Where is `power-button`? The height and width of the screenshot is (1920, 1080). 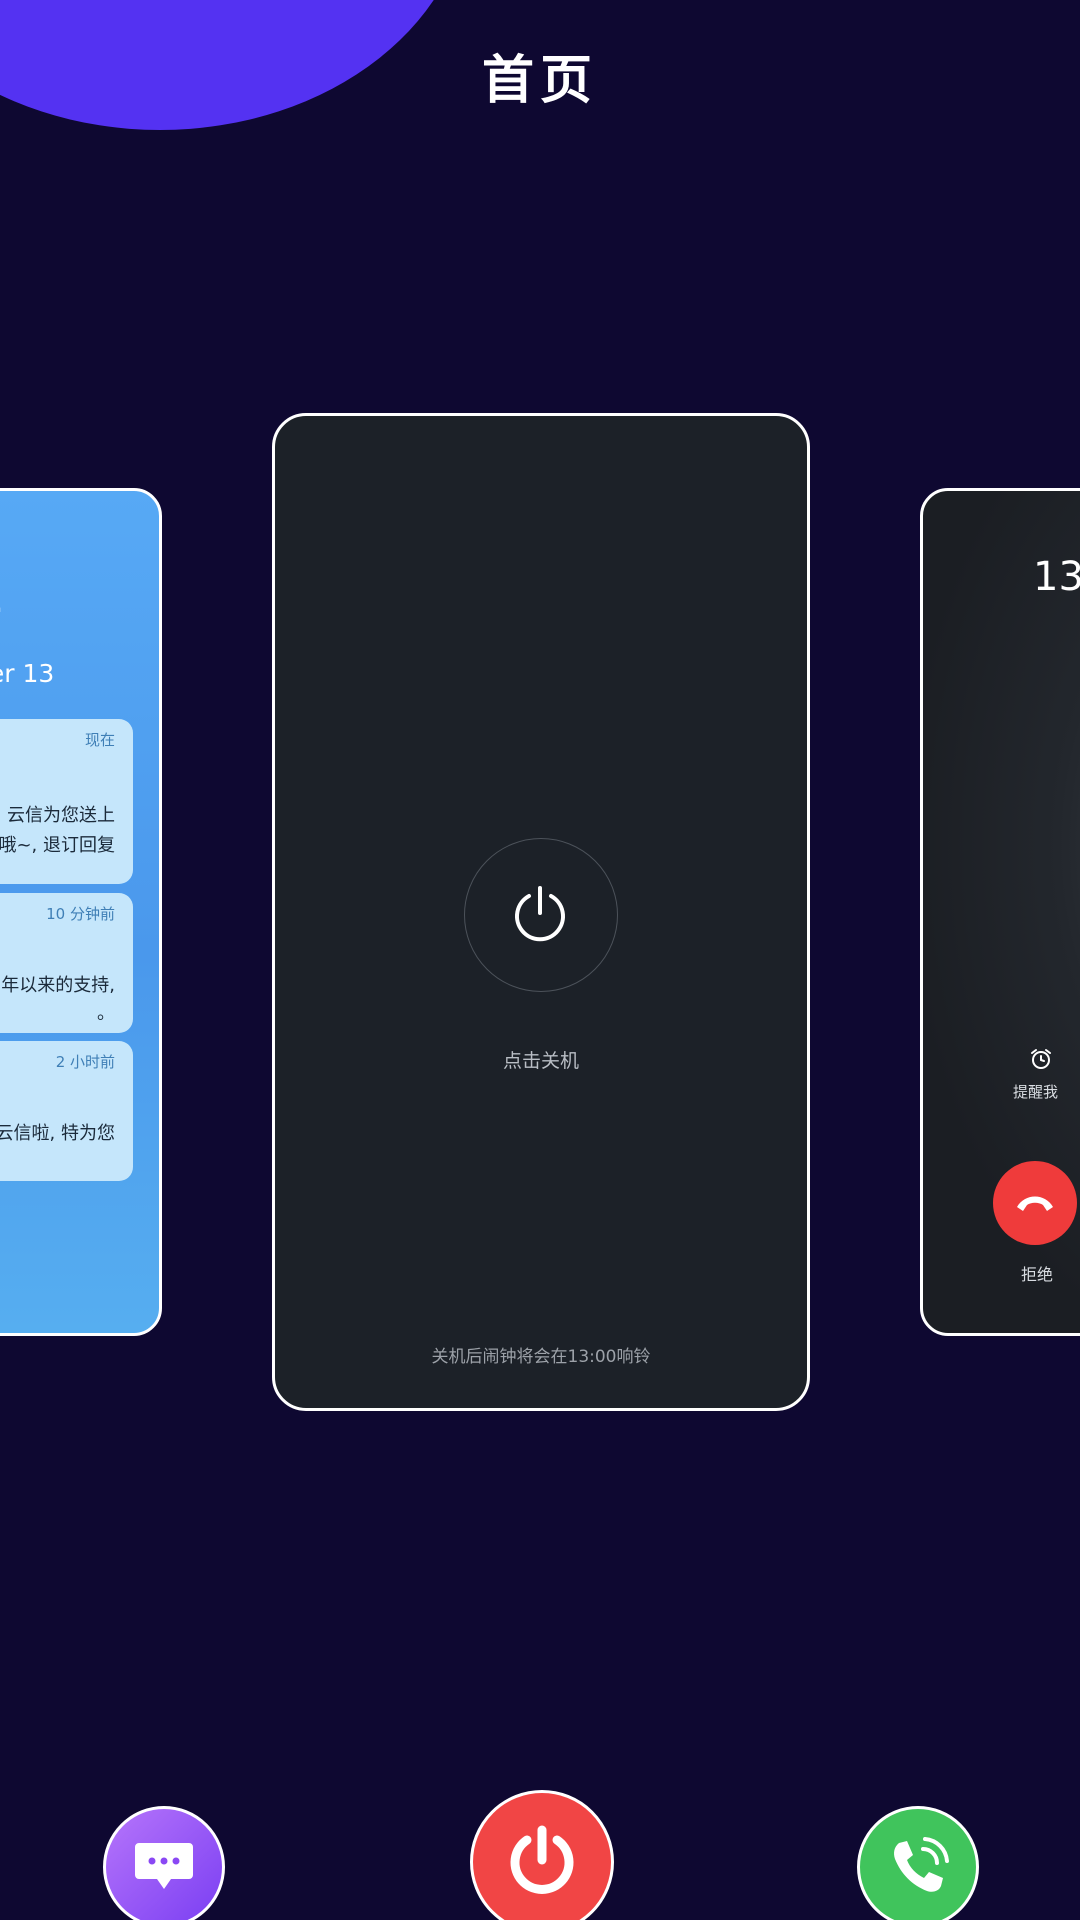
power-button is located at coordinates (542, 1855).